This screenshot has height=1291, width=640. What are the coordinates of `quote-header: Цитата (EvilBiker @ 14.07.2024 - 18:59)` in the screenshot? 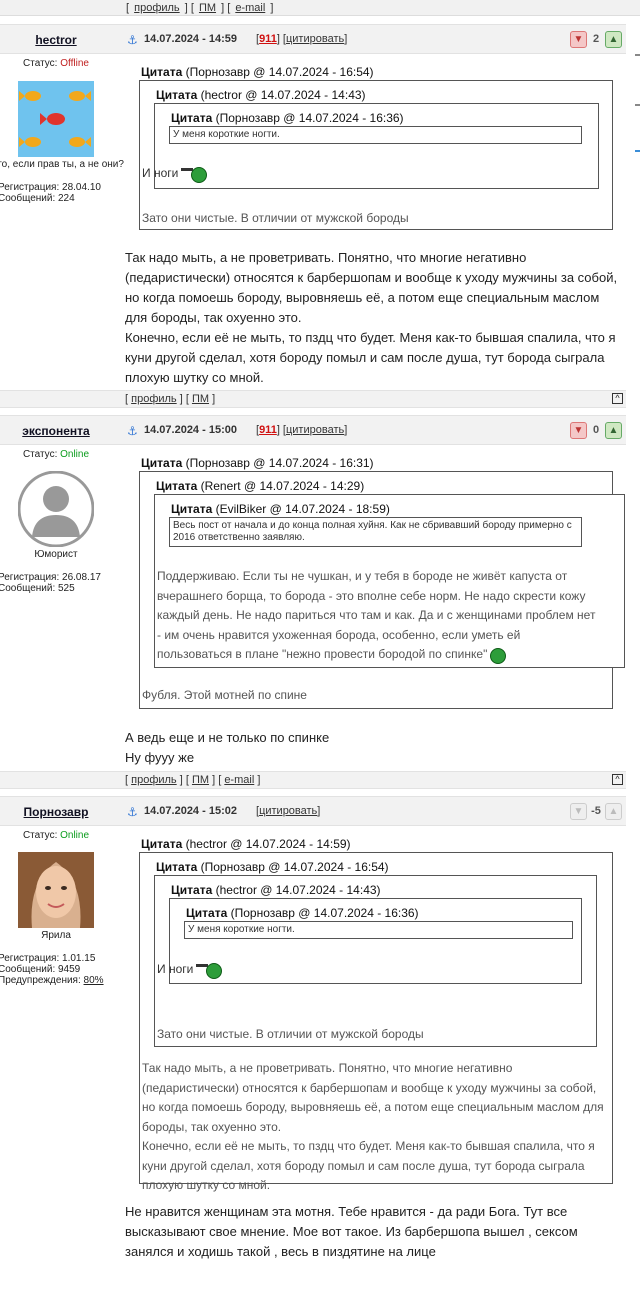 It's located at (280, 509).